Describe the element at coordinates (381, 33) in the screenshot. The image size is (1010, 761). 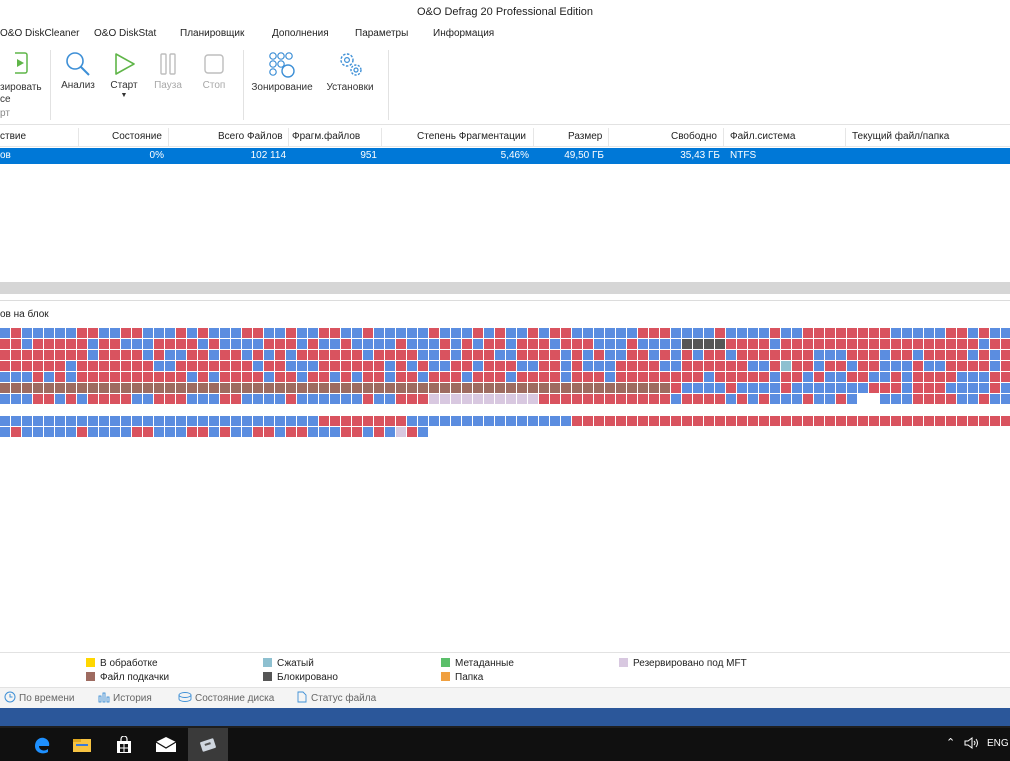
I see `menu-settings: Параметры` at that location.